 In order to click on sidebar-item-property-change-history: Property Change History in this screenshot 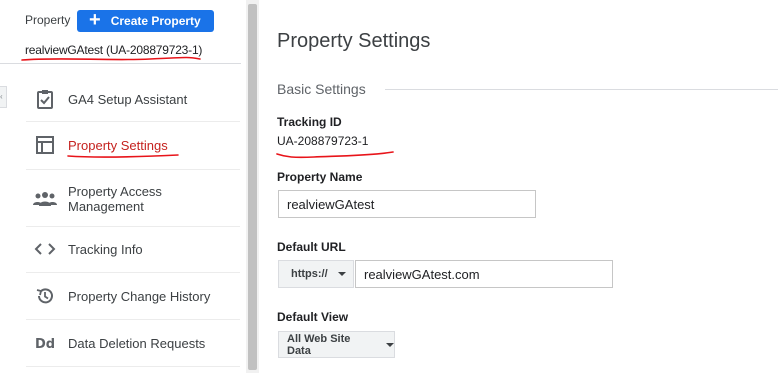, I will do `click(133, 296)`.